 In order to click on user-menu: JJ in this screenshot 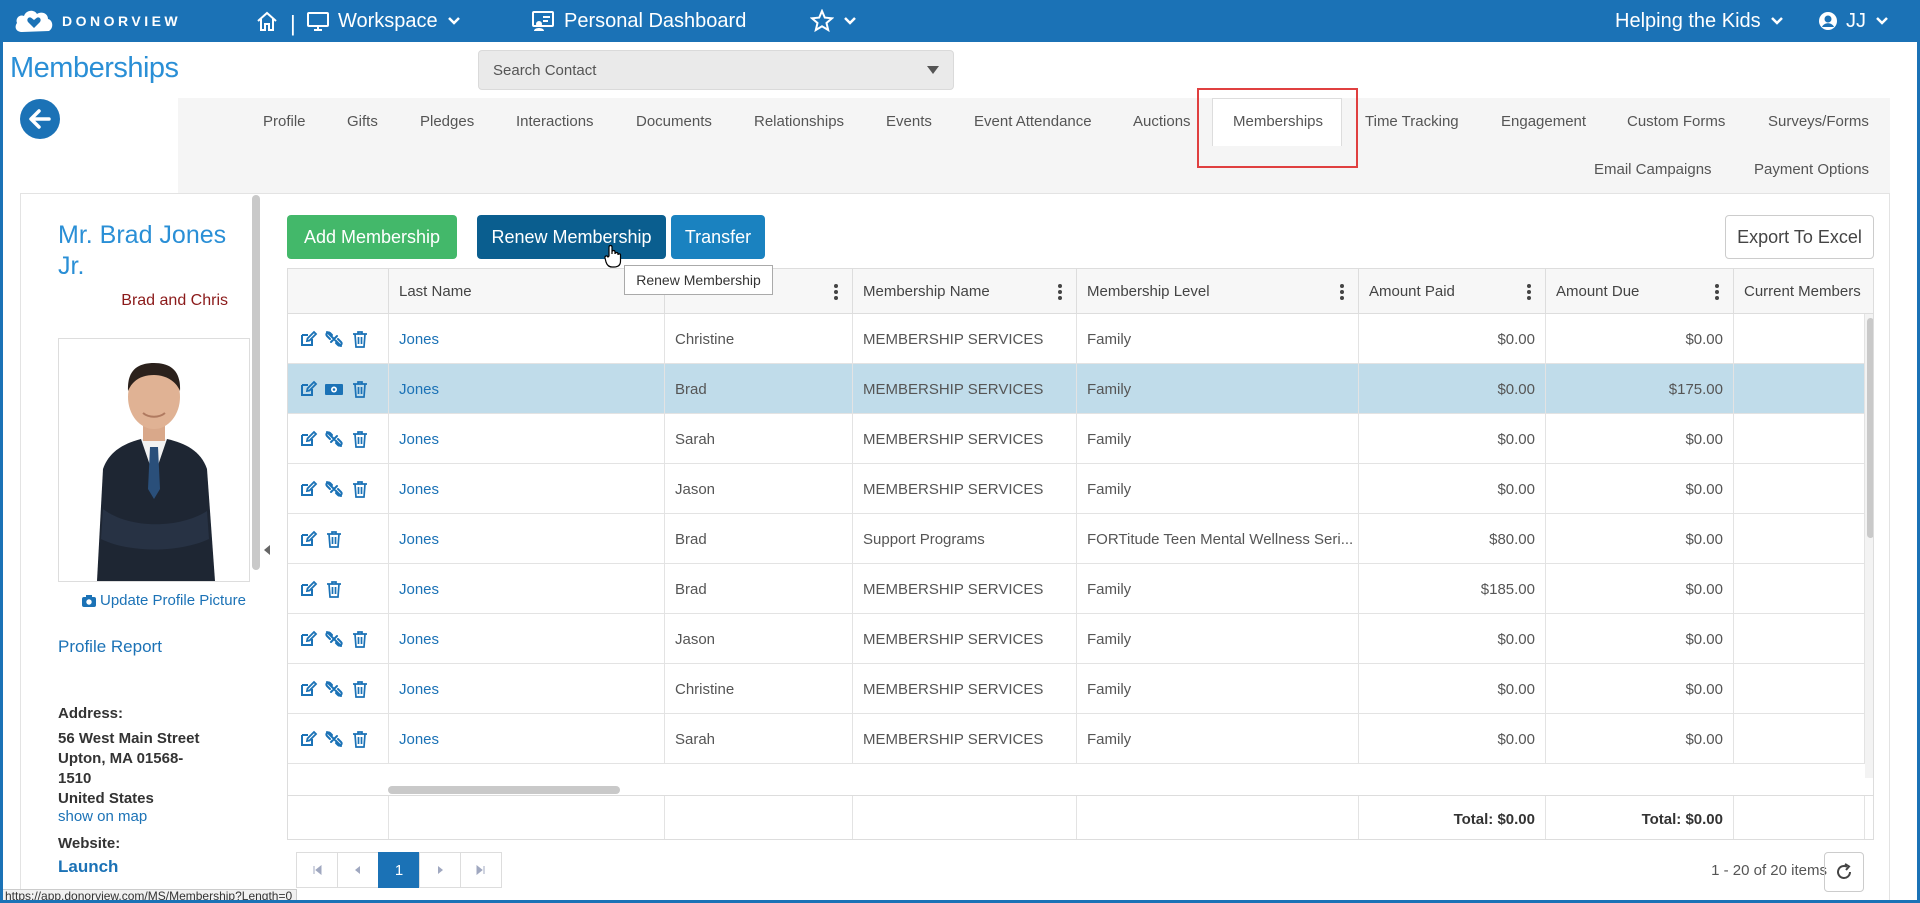, I will do `click(1854, 21)`.